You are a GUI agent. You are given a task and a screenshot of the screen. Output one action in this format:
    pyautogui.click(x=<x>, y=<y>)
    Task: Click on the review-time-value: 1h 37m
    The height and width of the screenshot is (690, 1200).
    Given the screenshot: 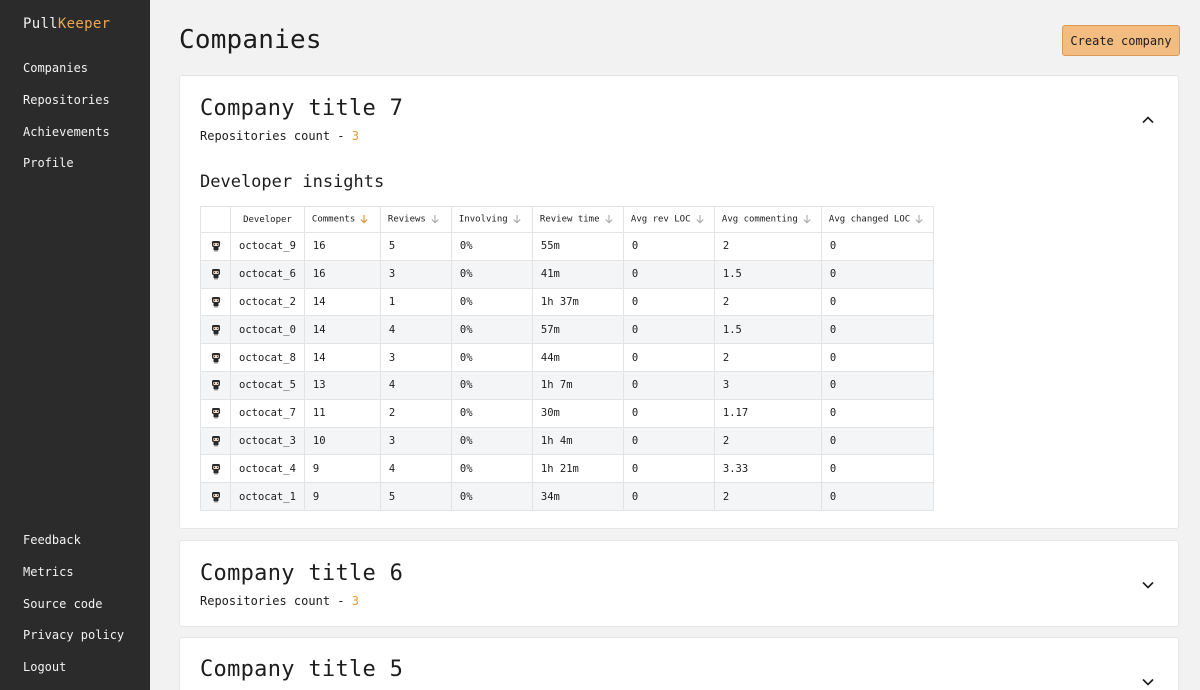 What is the action you would take?
    pyautogui.click(x=577, y=302)
    